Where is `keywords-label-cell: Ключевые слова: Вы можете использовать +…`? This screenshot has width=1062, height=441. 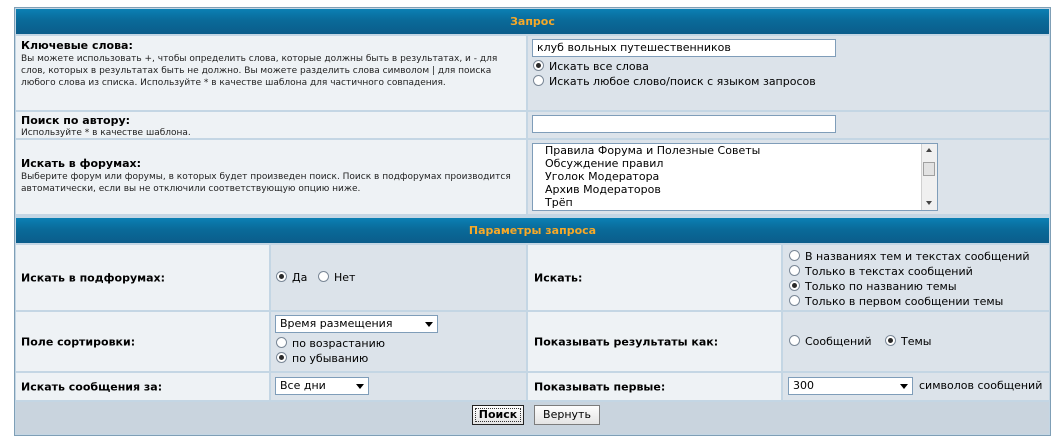
keywords-label-cell: Ключевые слова: Вы можете использовать +… is located at coordinates (271, 73).